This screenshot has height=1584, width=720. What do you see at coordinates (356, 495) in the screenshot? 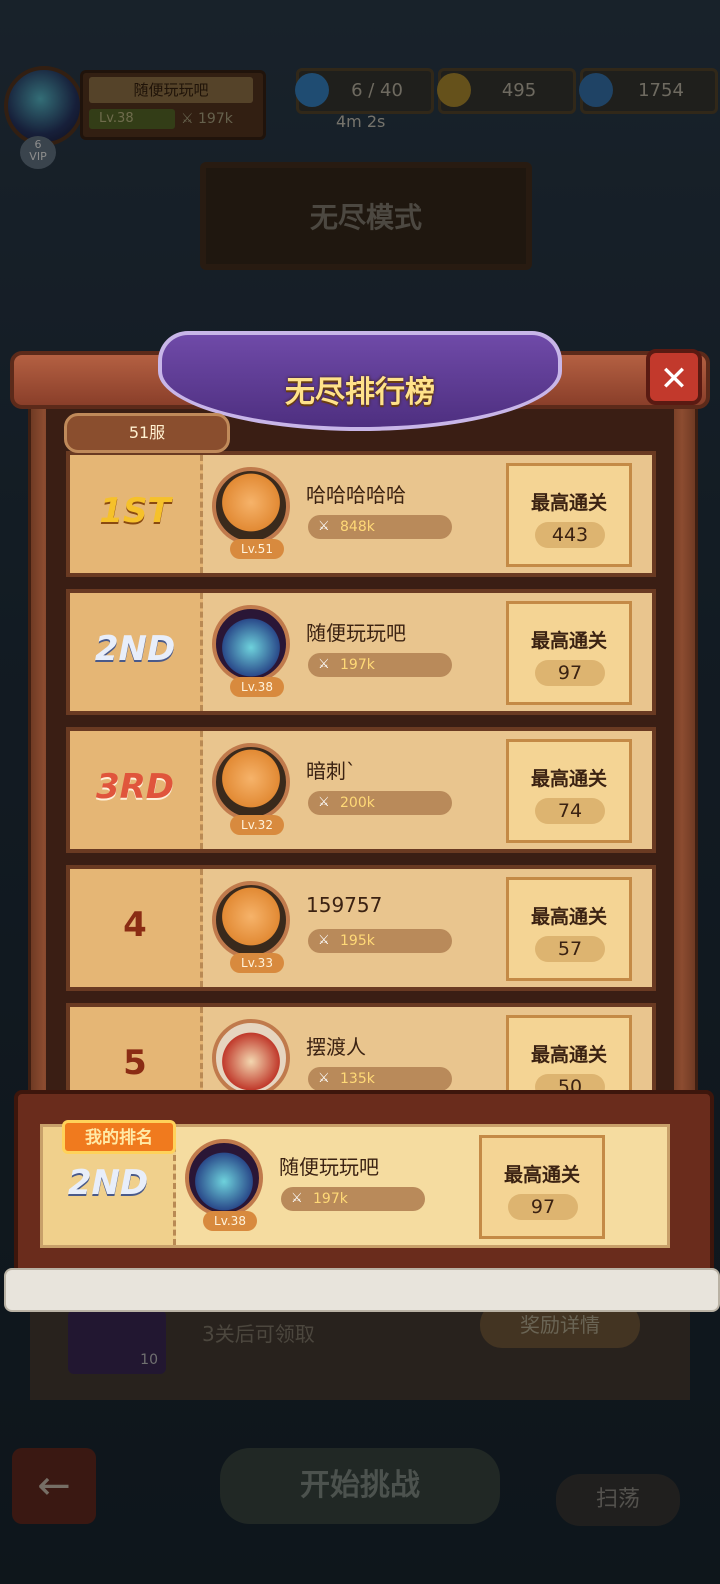
I see `player-name: 哈哈哈哈哈` at bounding box center [356, 495].